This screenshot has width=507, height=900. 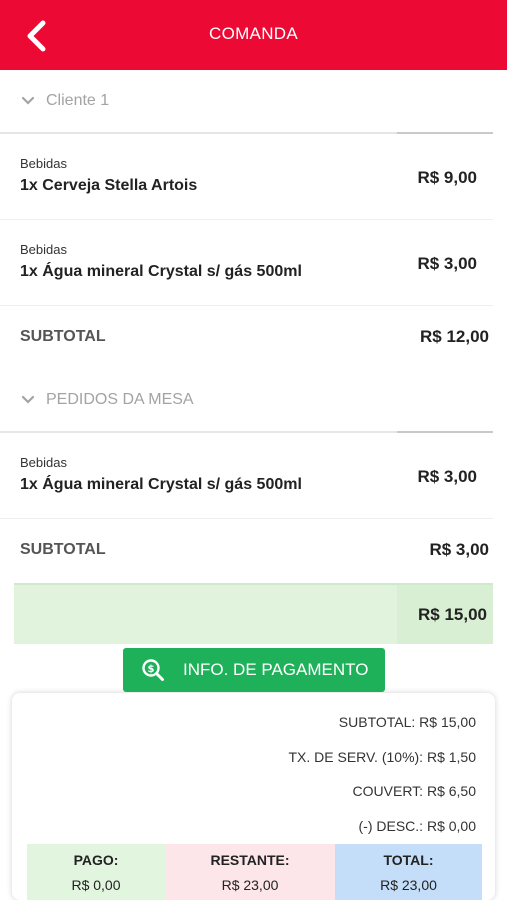 What do you see at coordinates (452, 614) in the screenshot?
I see `grand-total-value: R$ 15,00` at bounding box center [452, 614].